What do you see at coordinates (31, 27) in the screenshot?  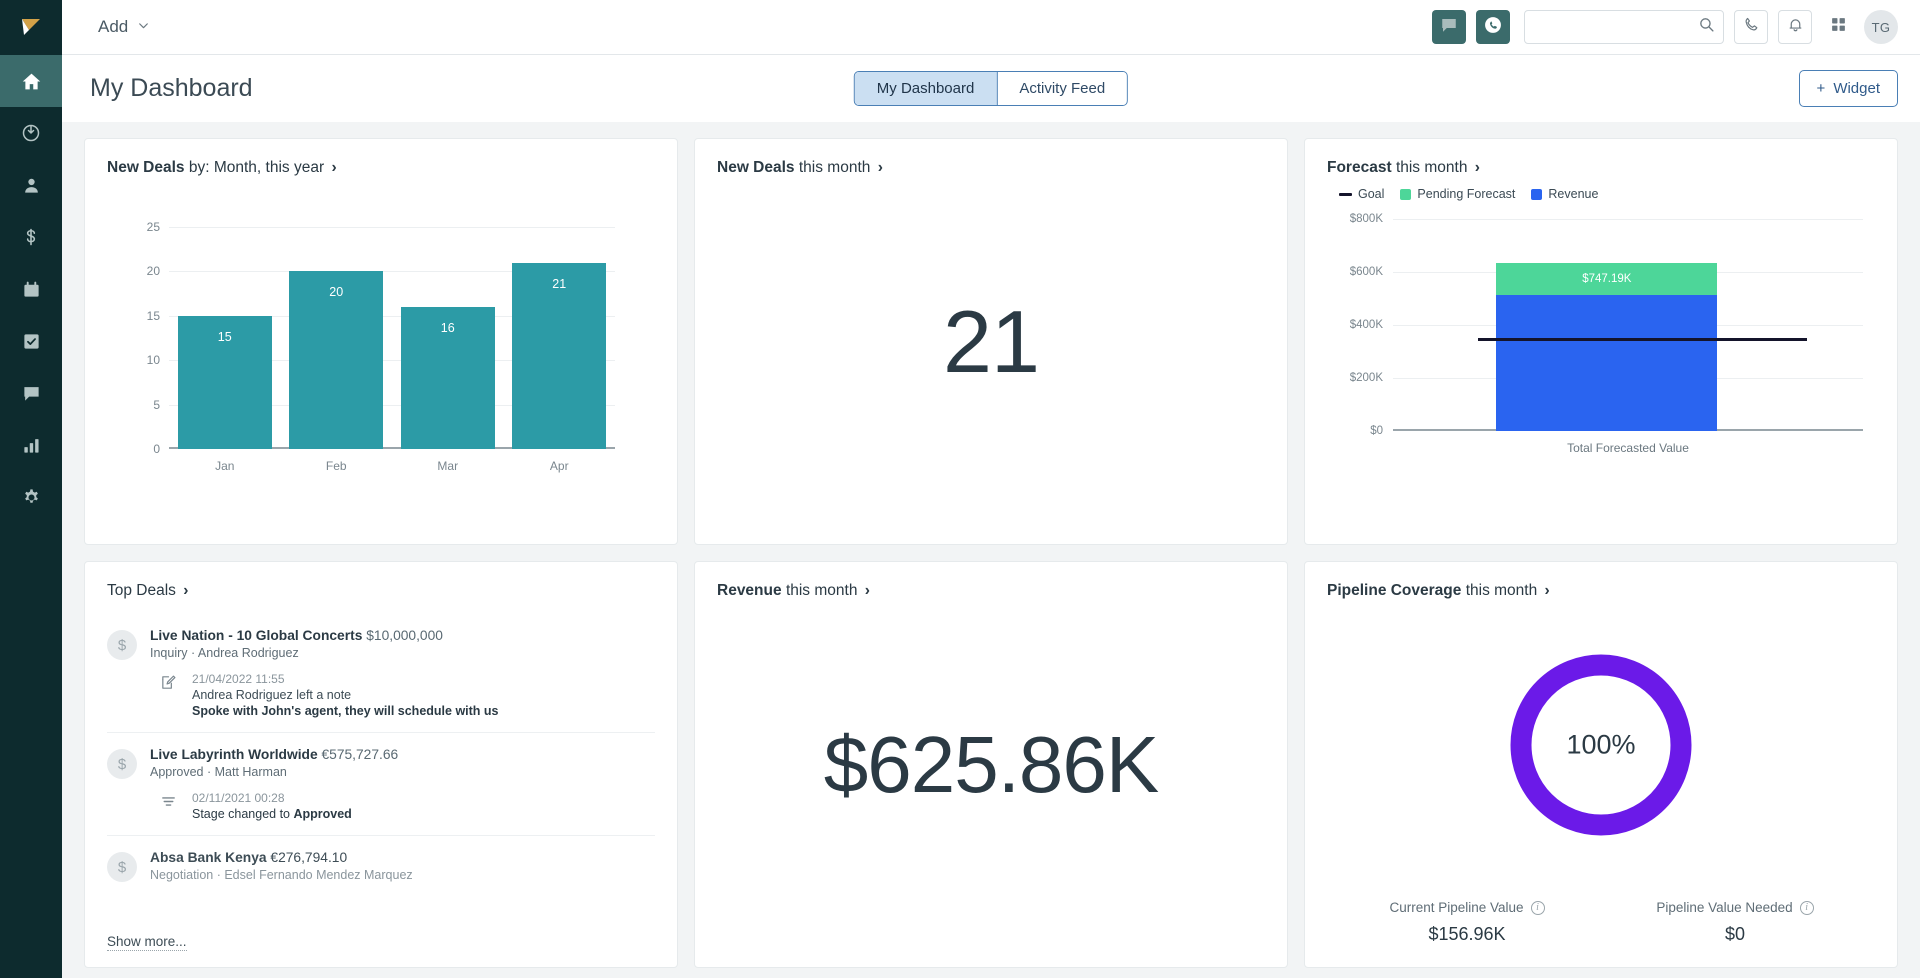 I see `app-logo` at bounding box center [31, 27].